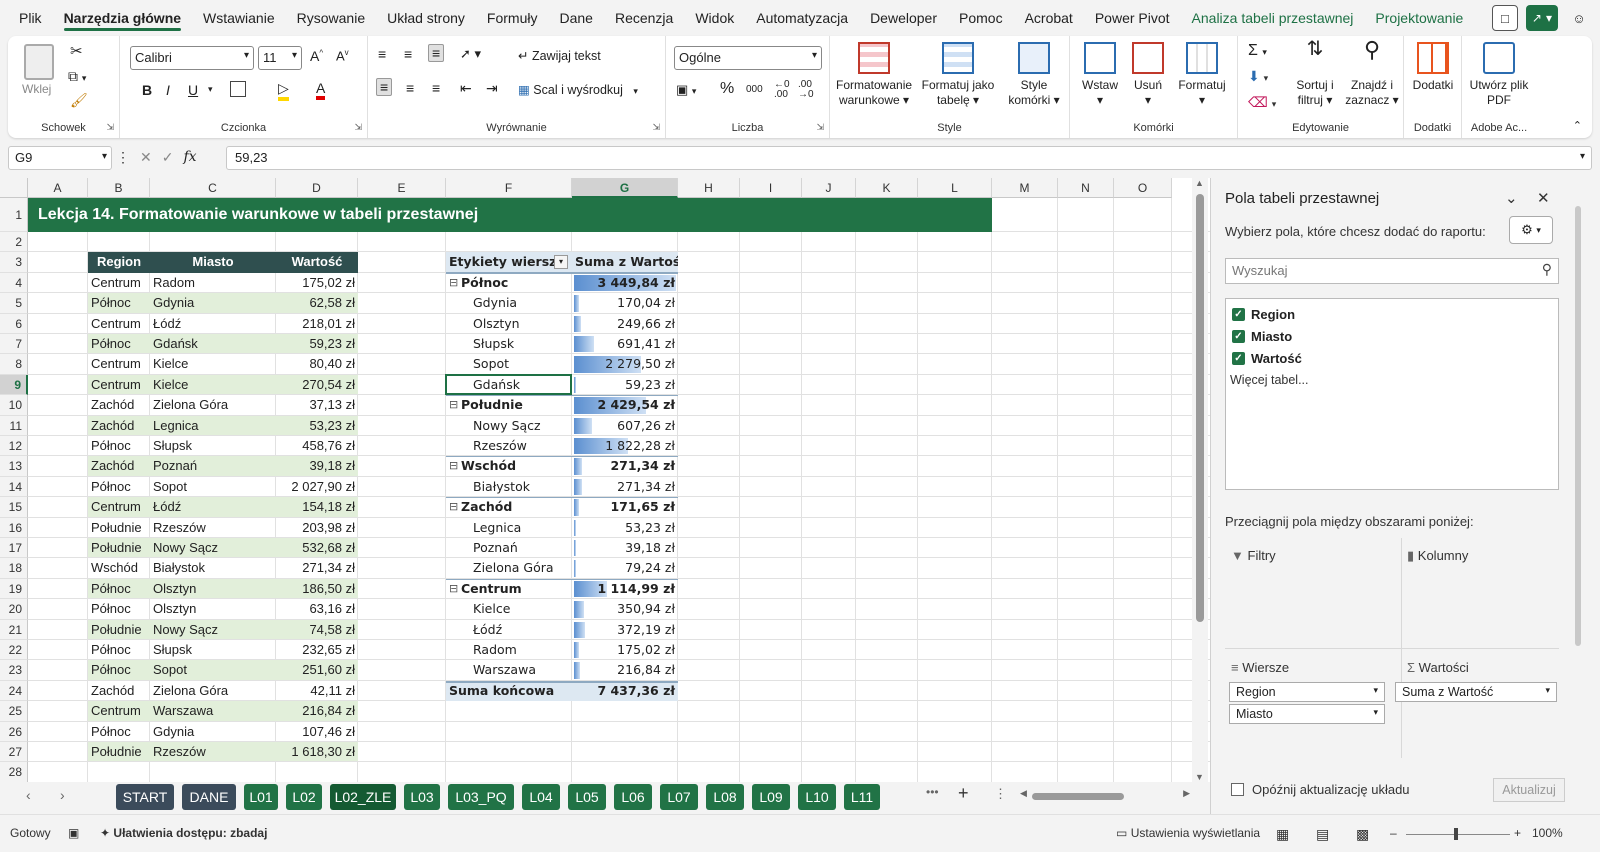 The height and width of the screenshot is (852, 1600). I want to click on table-cell: Nowy Sącz, so click(213, 630).